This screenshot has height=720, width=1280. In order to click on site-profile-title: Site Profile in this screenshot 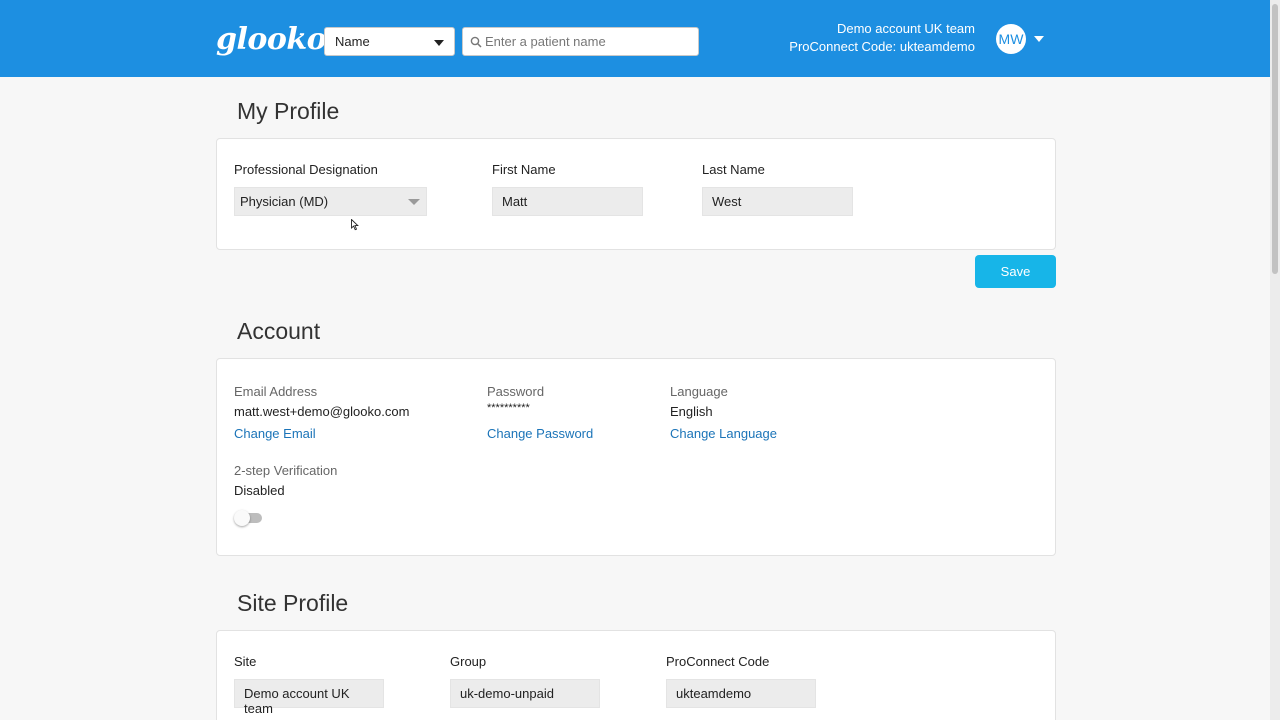, I will do `click(293, 603)`.